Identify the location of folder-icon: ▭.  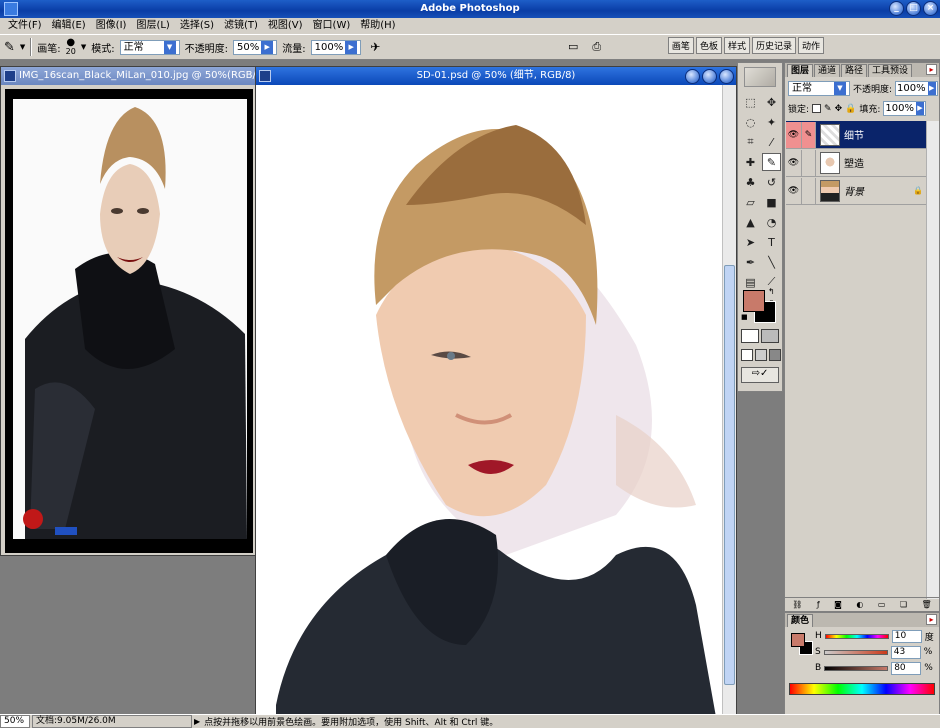
(882, 604).